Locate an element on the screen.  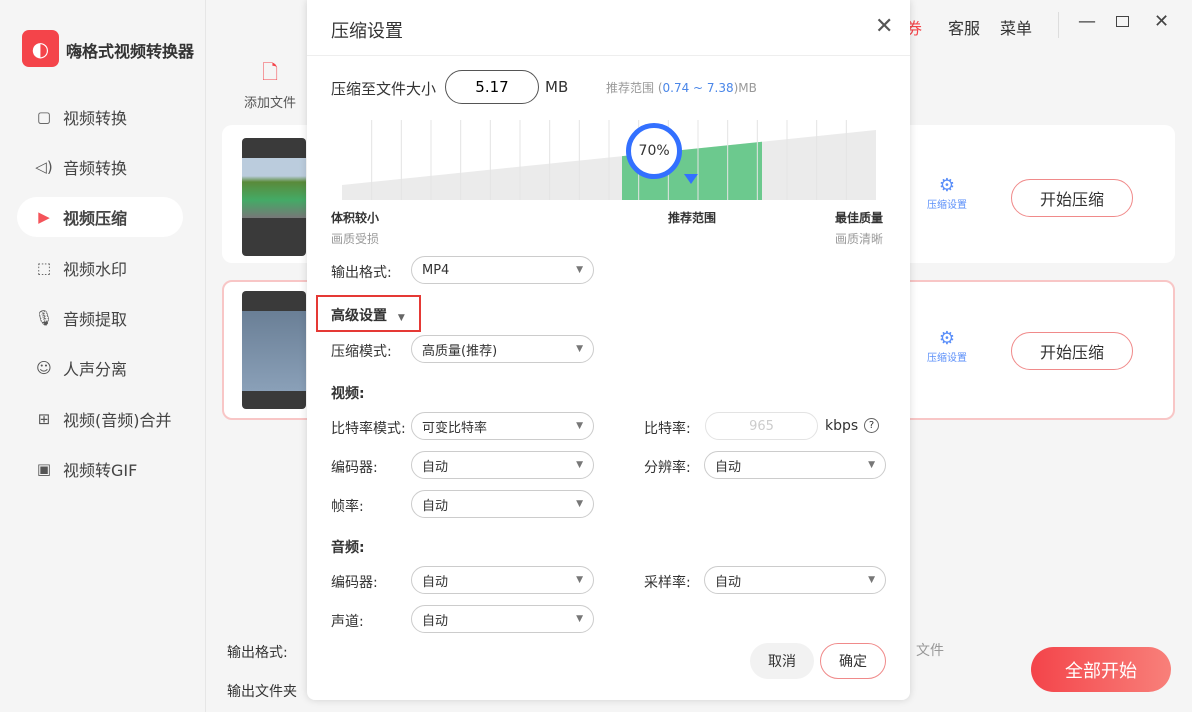
resolution-label: 分辨率: is located at coordinates (667, 468).